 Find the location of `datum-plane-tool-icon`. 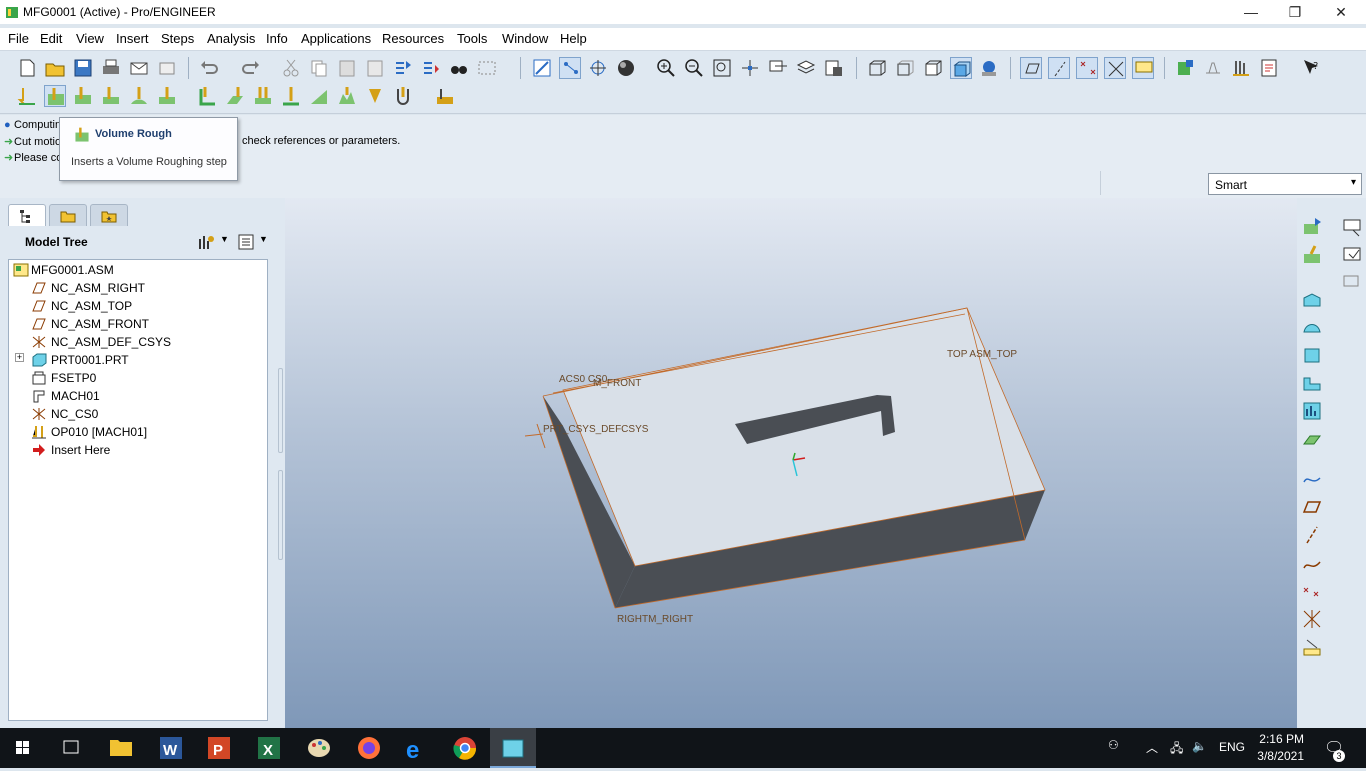

datum-plane-tool-icon is located at coordinates (1312, 507).